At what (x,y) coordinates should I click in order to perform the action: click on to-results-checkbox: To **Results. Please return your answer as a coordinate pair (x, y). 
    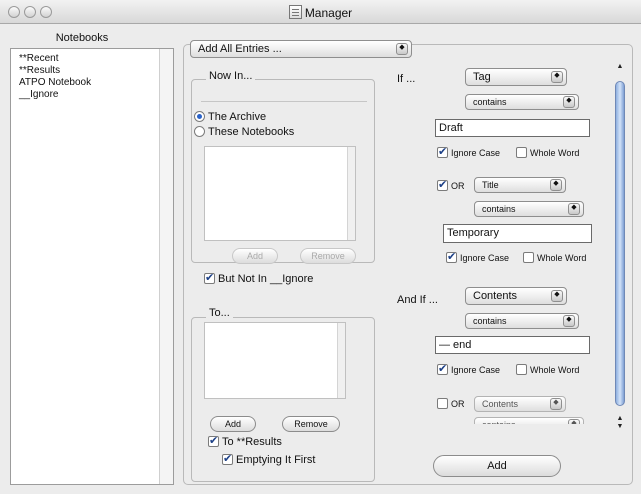
    Looking at the image, I should click on (245, 441).